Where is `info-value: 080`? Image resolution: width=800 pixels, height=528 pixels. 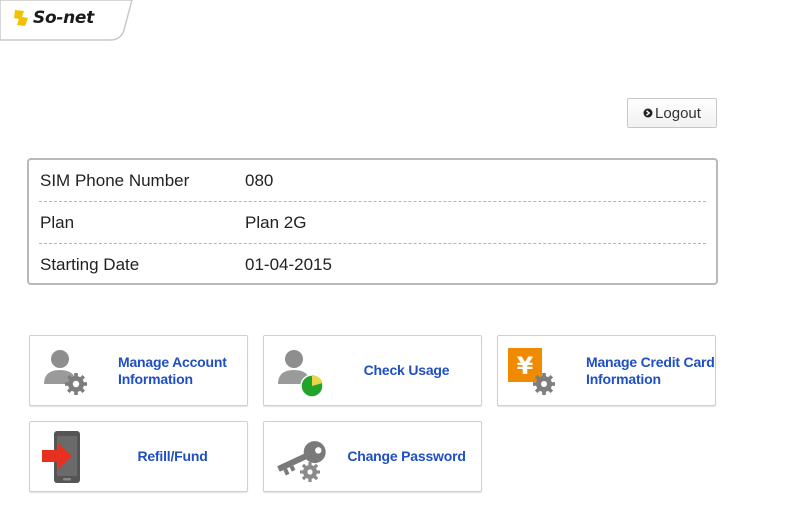 info-value: 080 is located at coordinates (259, 180).